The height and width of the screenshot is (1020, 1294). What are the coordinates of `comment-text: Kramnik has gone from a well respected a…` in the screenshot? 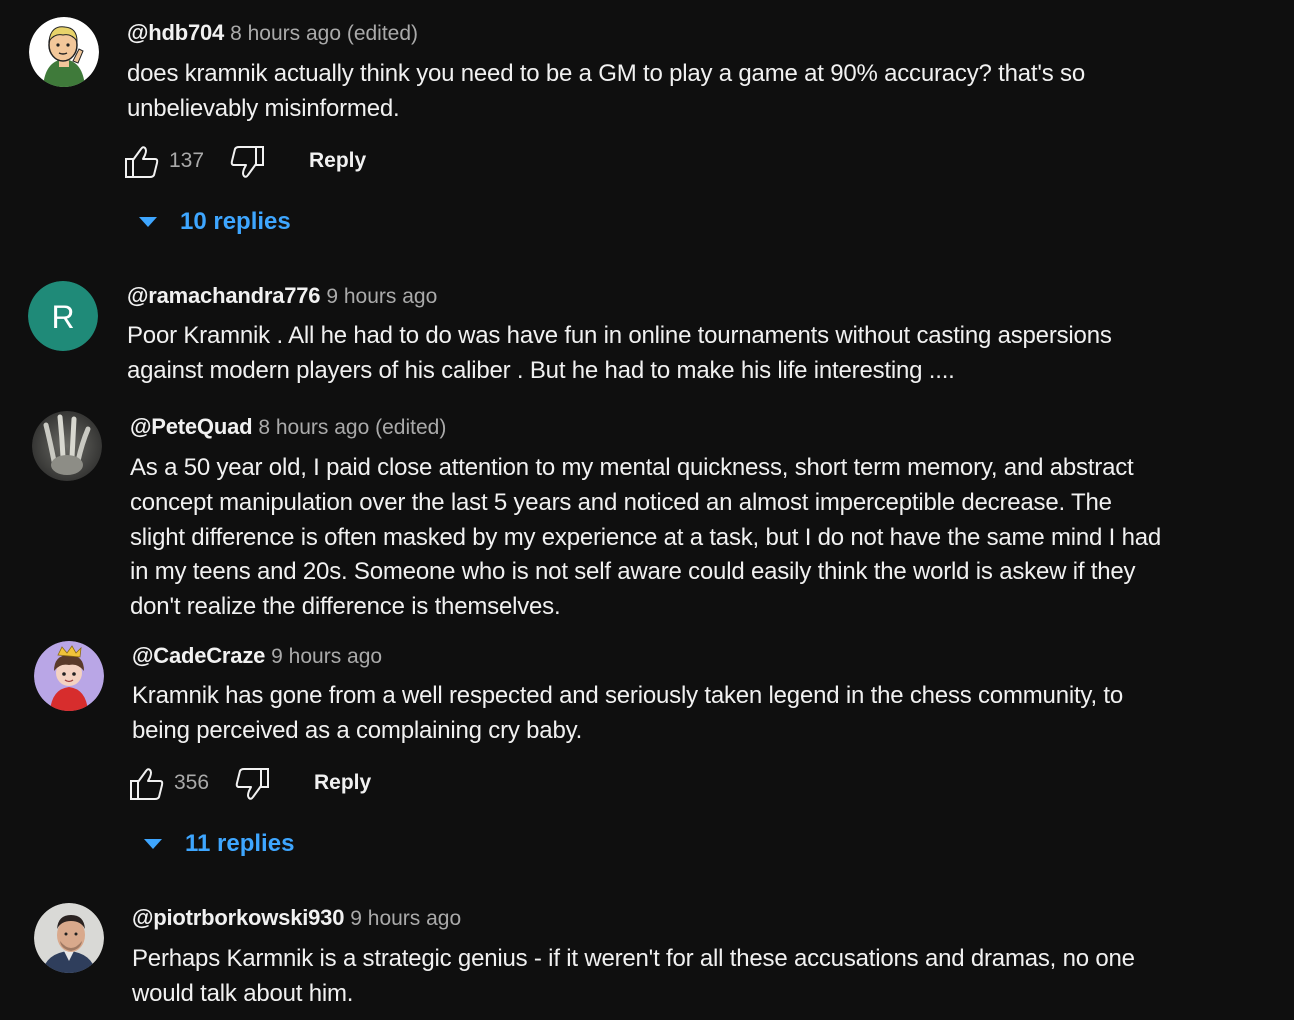 It's located at (628, 713).